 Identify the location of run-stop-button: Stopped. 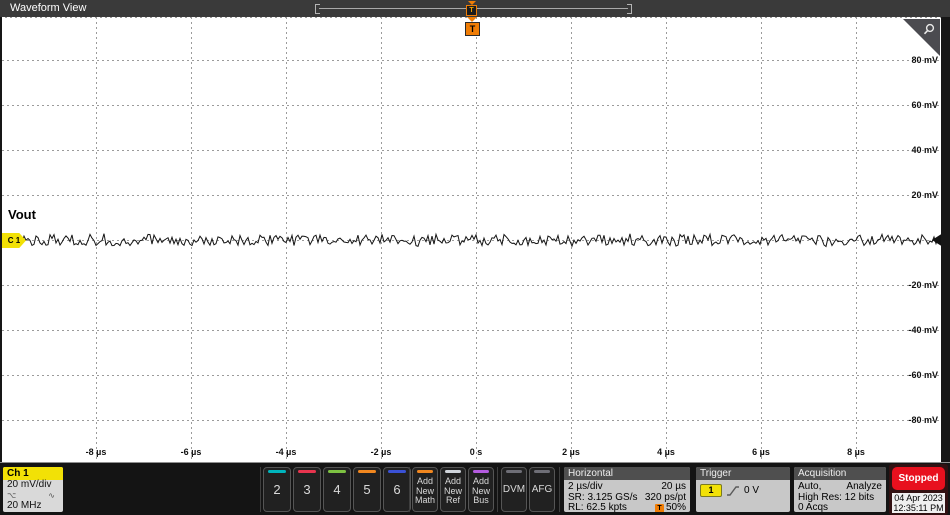
(918, 478).